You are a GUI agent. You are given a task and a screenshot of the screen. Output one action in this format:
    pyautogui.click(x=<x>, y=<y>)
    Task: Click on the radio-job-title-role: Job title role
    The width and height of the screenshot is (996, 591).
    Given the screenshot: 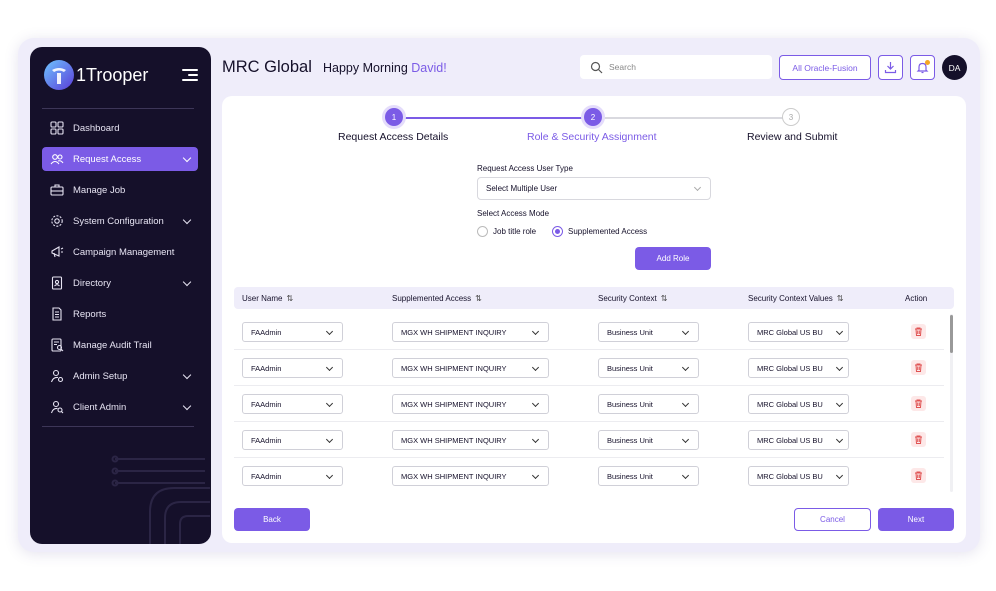 What is the action you would take?
    pyautogui.click(x=506, y=231)
    